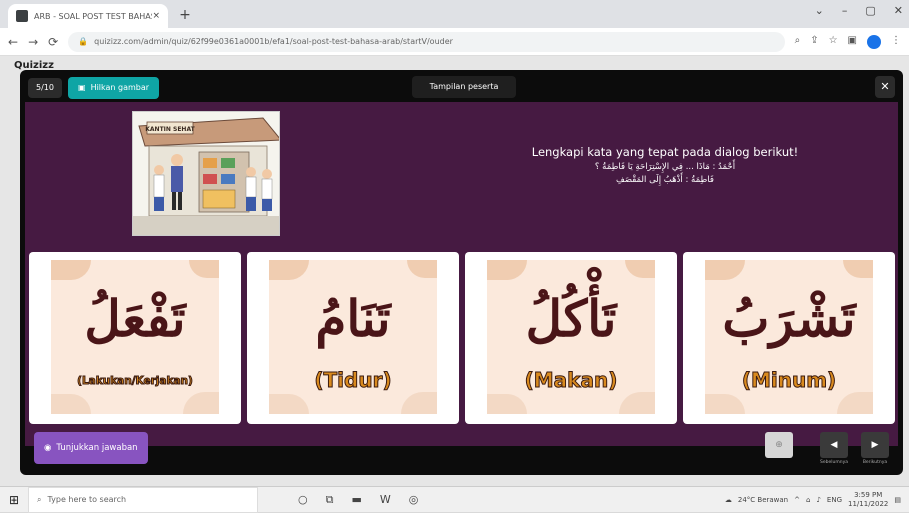 Image resolution: width=909 pixels, height=513 pixels. What do you see at coordinates (797, 500) in the screenshot?
I see `tray-chevron-icon: ^` at bounding box center [797, 500].